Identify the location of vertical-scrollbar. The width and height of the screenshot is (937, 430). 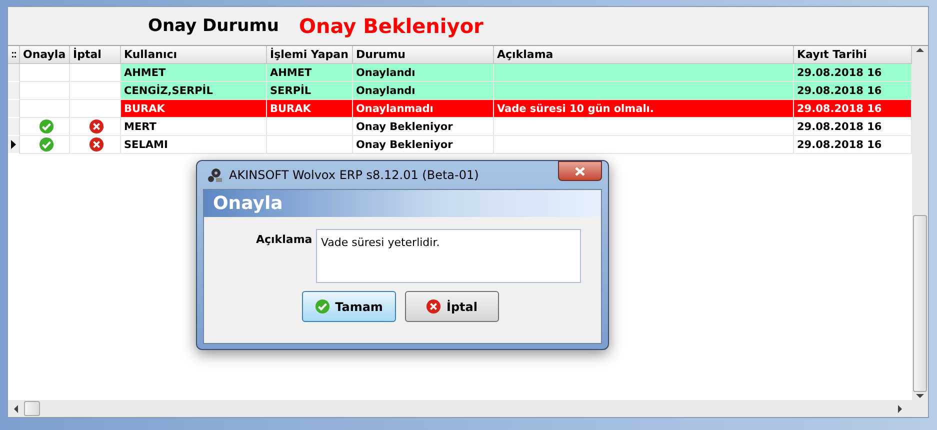
(920, 223).